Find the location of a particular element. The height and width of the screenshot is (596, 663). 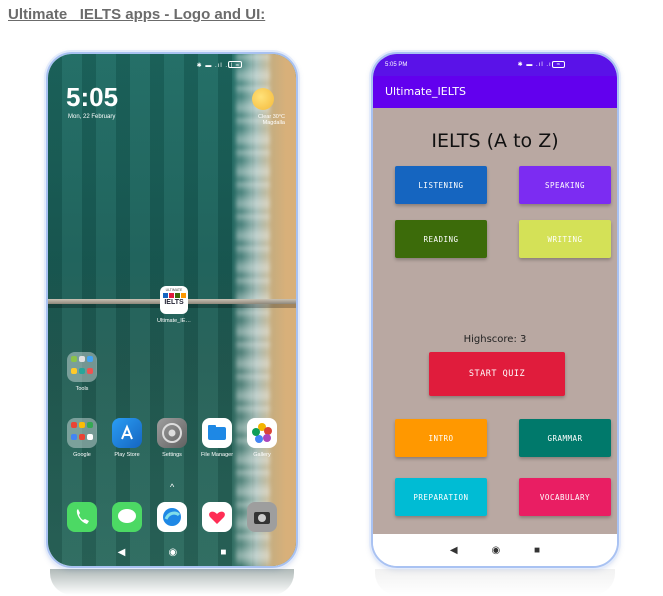

gallery-icon is located at coordinates (262, 433).